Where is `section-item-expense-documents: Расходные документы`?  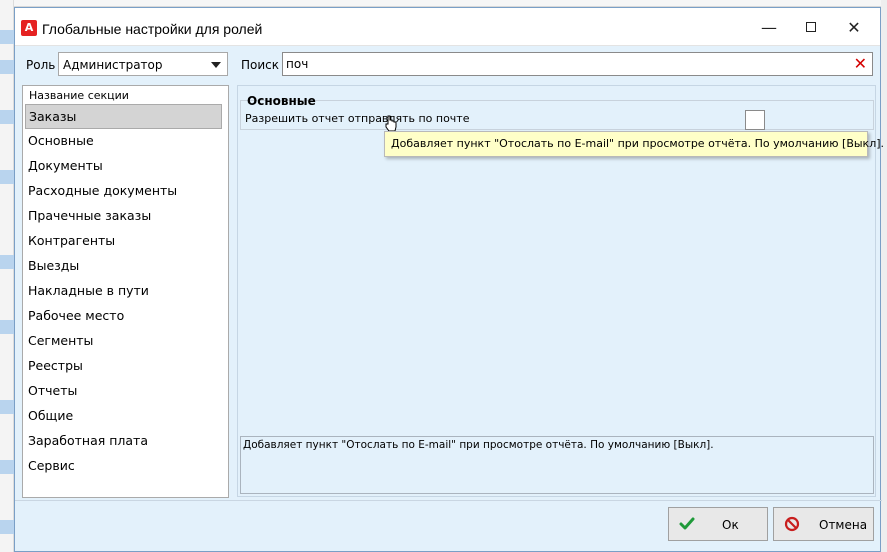
section-item-expense-documents: Расходные документы is located at coordinates (123, 191).